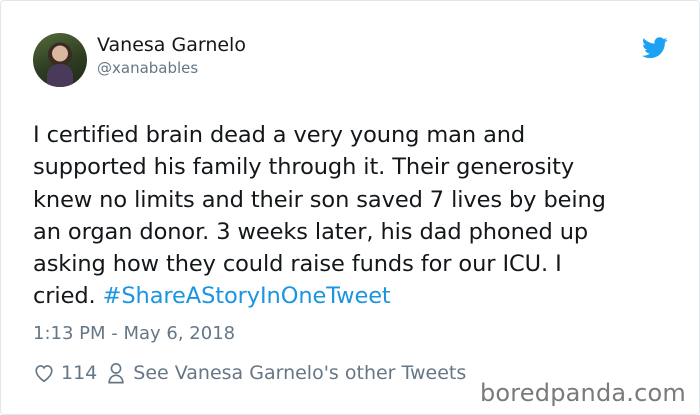 This screenshot has width=700, height=415. I want to click on person-icon, so click(116, 373).